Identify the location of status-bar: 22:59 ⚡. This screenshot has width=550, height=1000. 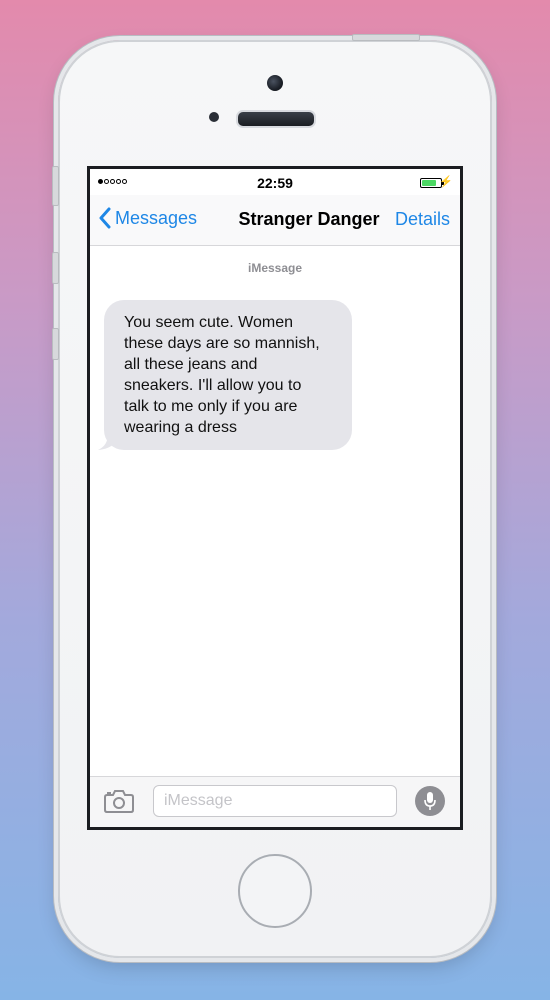
(275, 182).